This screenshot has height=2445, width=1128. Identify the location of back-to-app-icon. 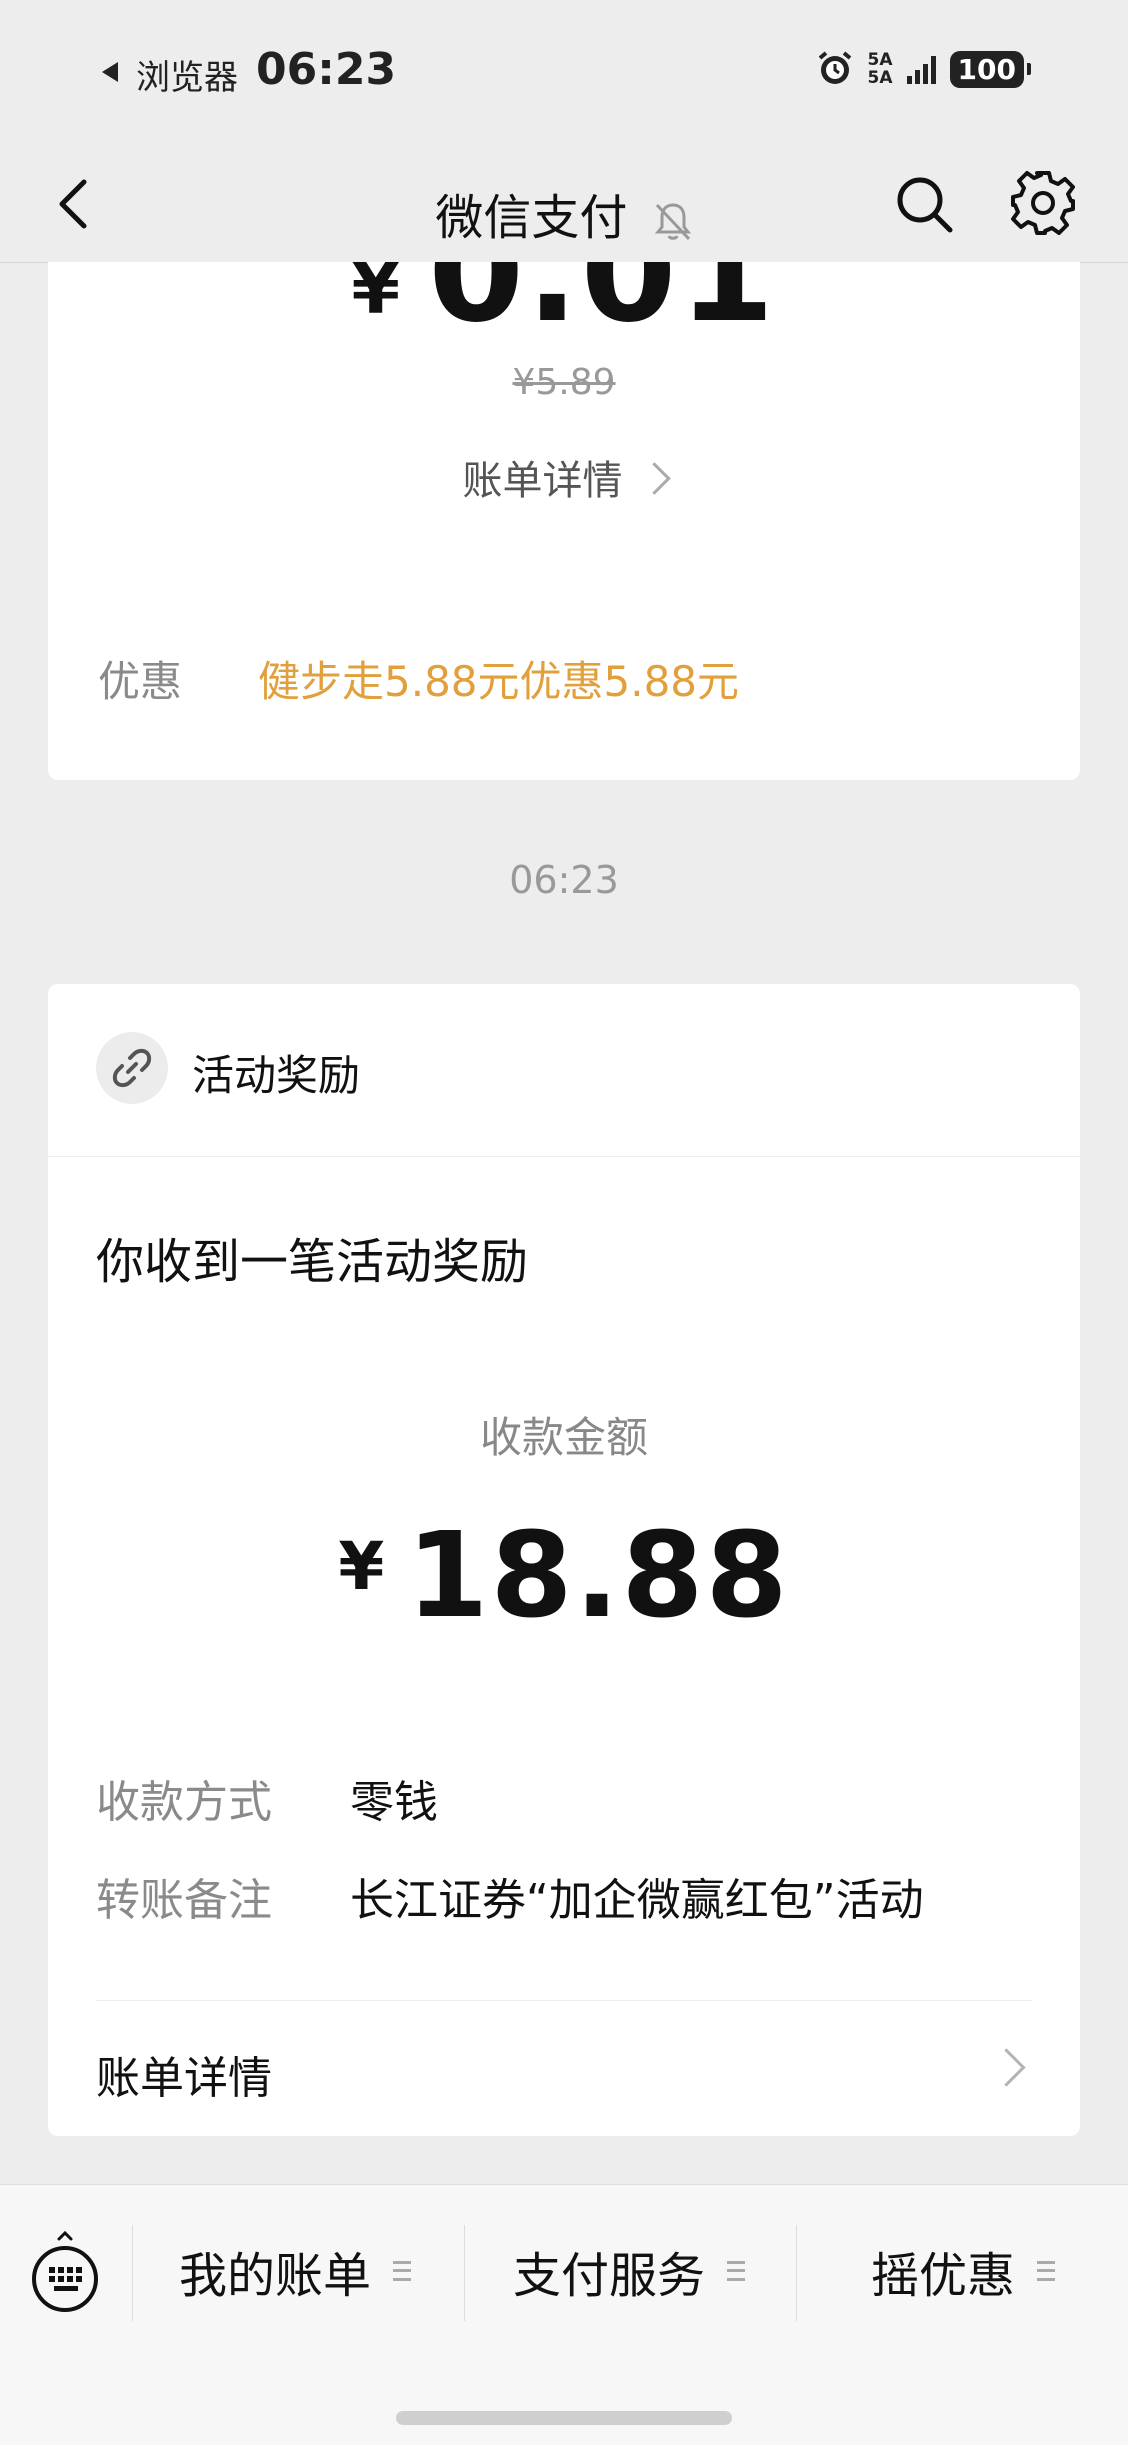
(110, 72).